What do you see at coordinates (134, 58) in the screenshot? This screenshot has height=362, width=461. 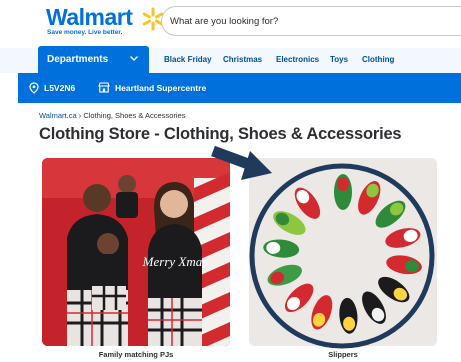 I see `chevron-down-icon` at bounding box center [134, 58].